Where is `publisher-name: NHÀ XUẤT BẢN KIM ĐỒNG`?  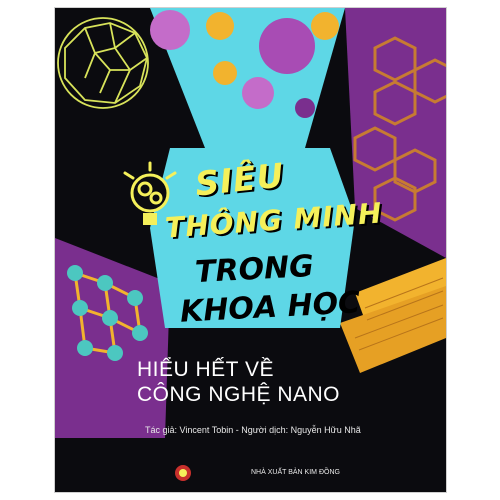
publisher-name: NHÀ XUẤT BẢN KIM ĐỒNG is located at coordinates (295, 472).